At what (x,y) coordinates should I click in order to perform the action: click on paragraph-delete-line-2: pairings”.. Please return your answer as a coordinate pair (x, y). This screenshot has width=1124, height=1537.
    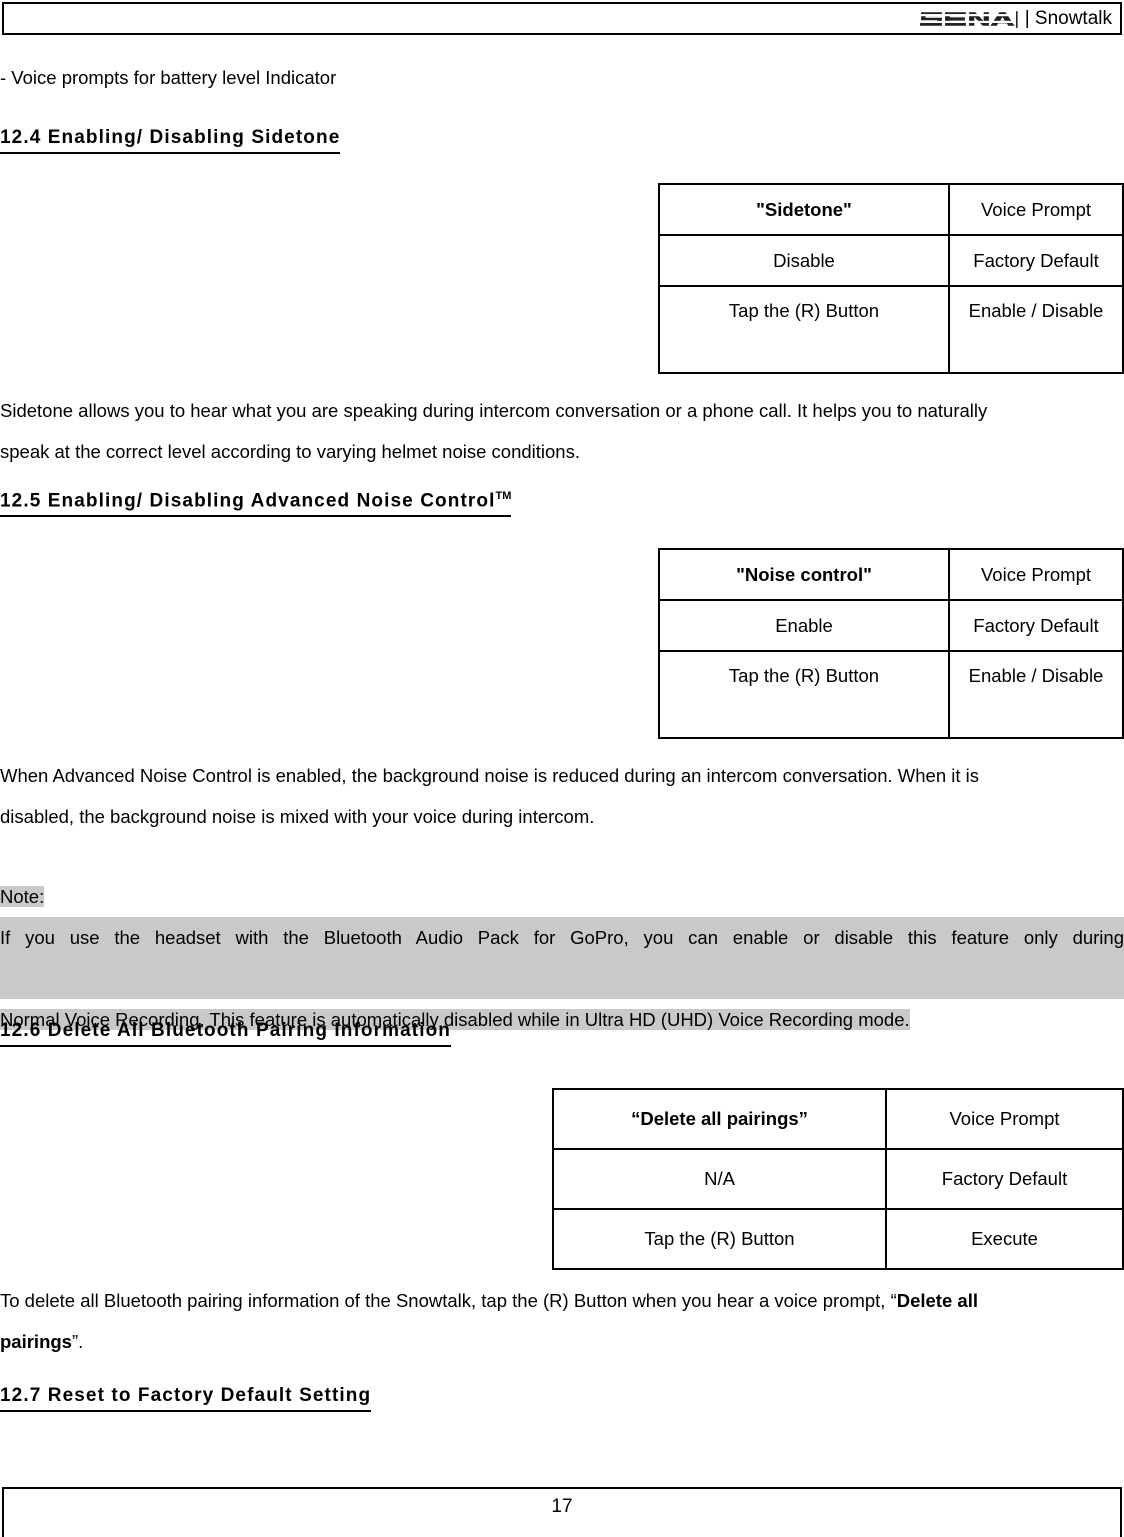
    Looking at the image, I should click on (562, 1341).